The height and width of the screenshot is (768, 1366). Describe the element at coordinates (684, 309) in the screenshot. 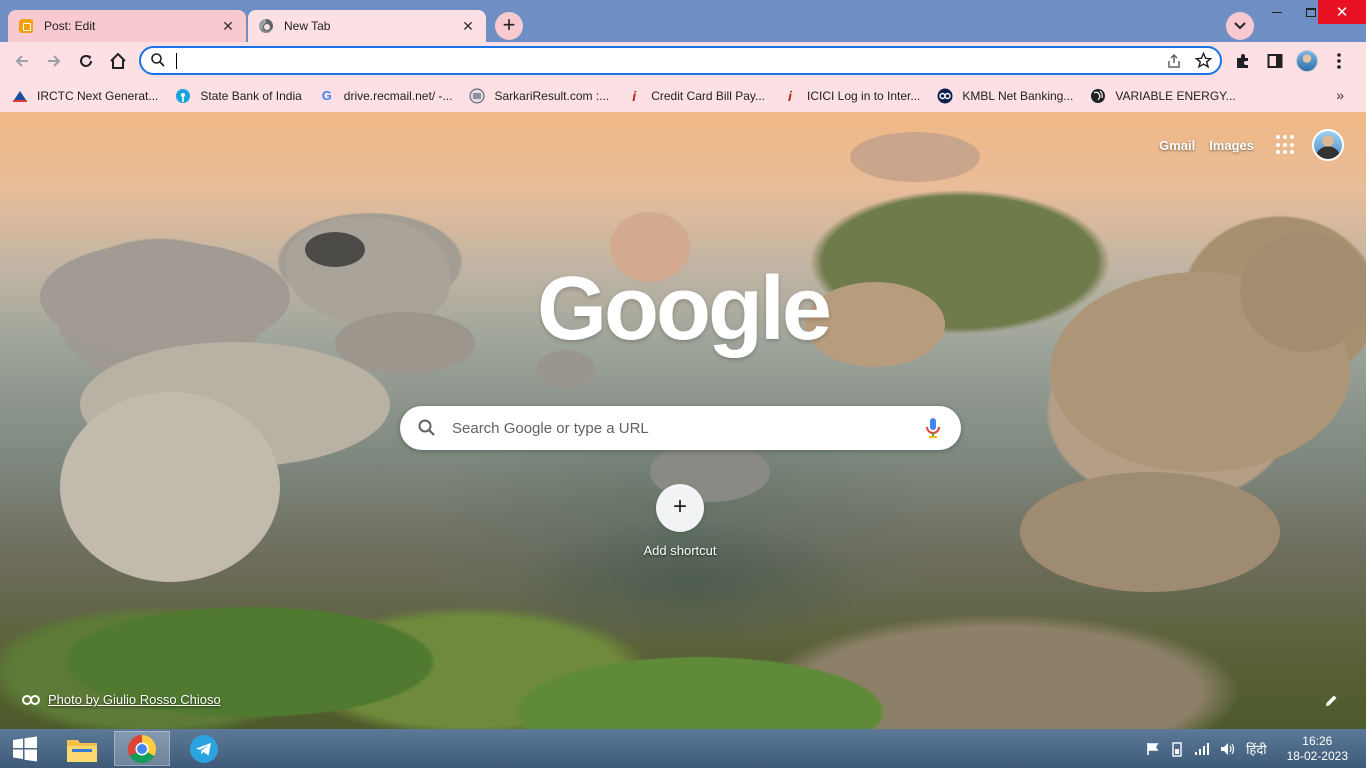

I see `google-logo: Google` at that location.